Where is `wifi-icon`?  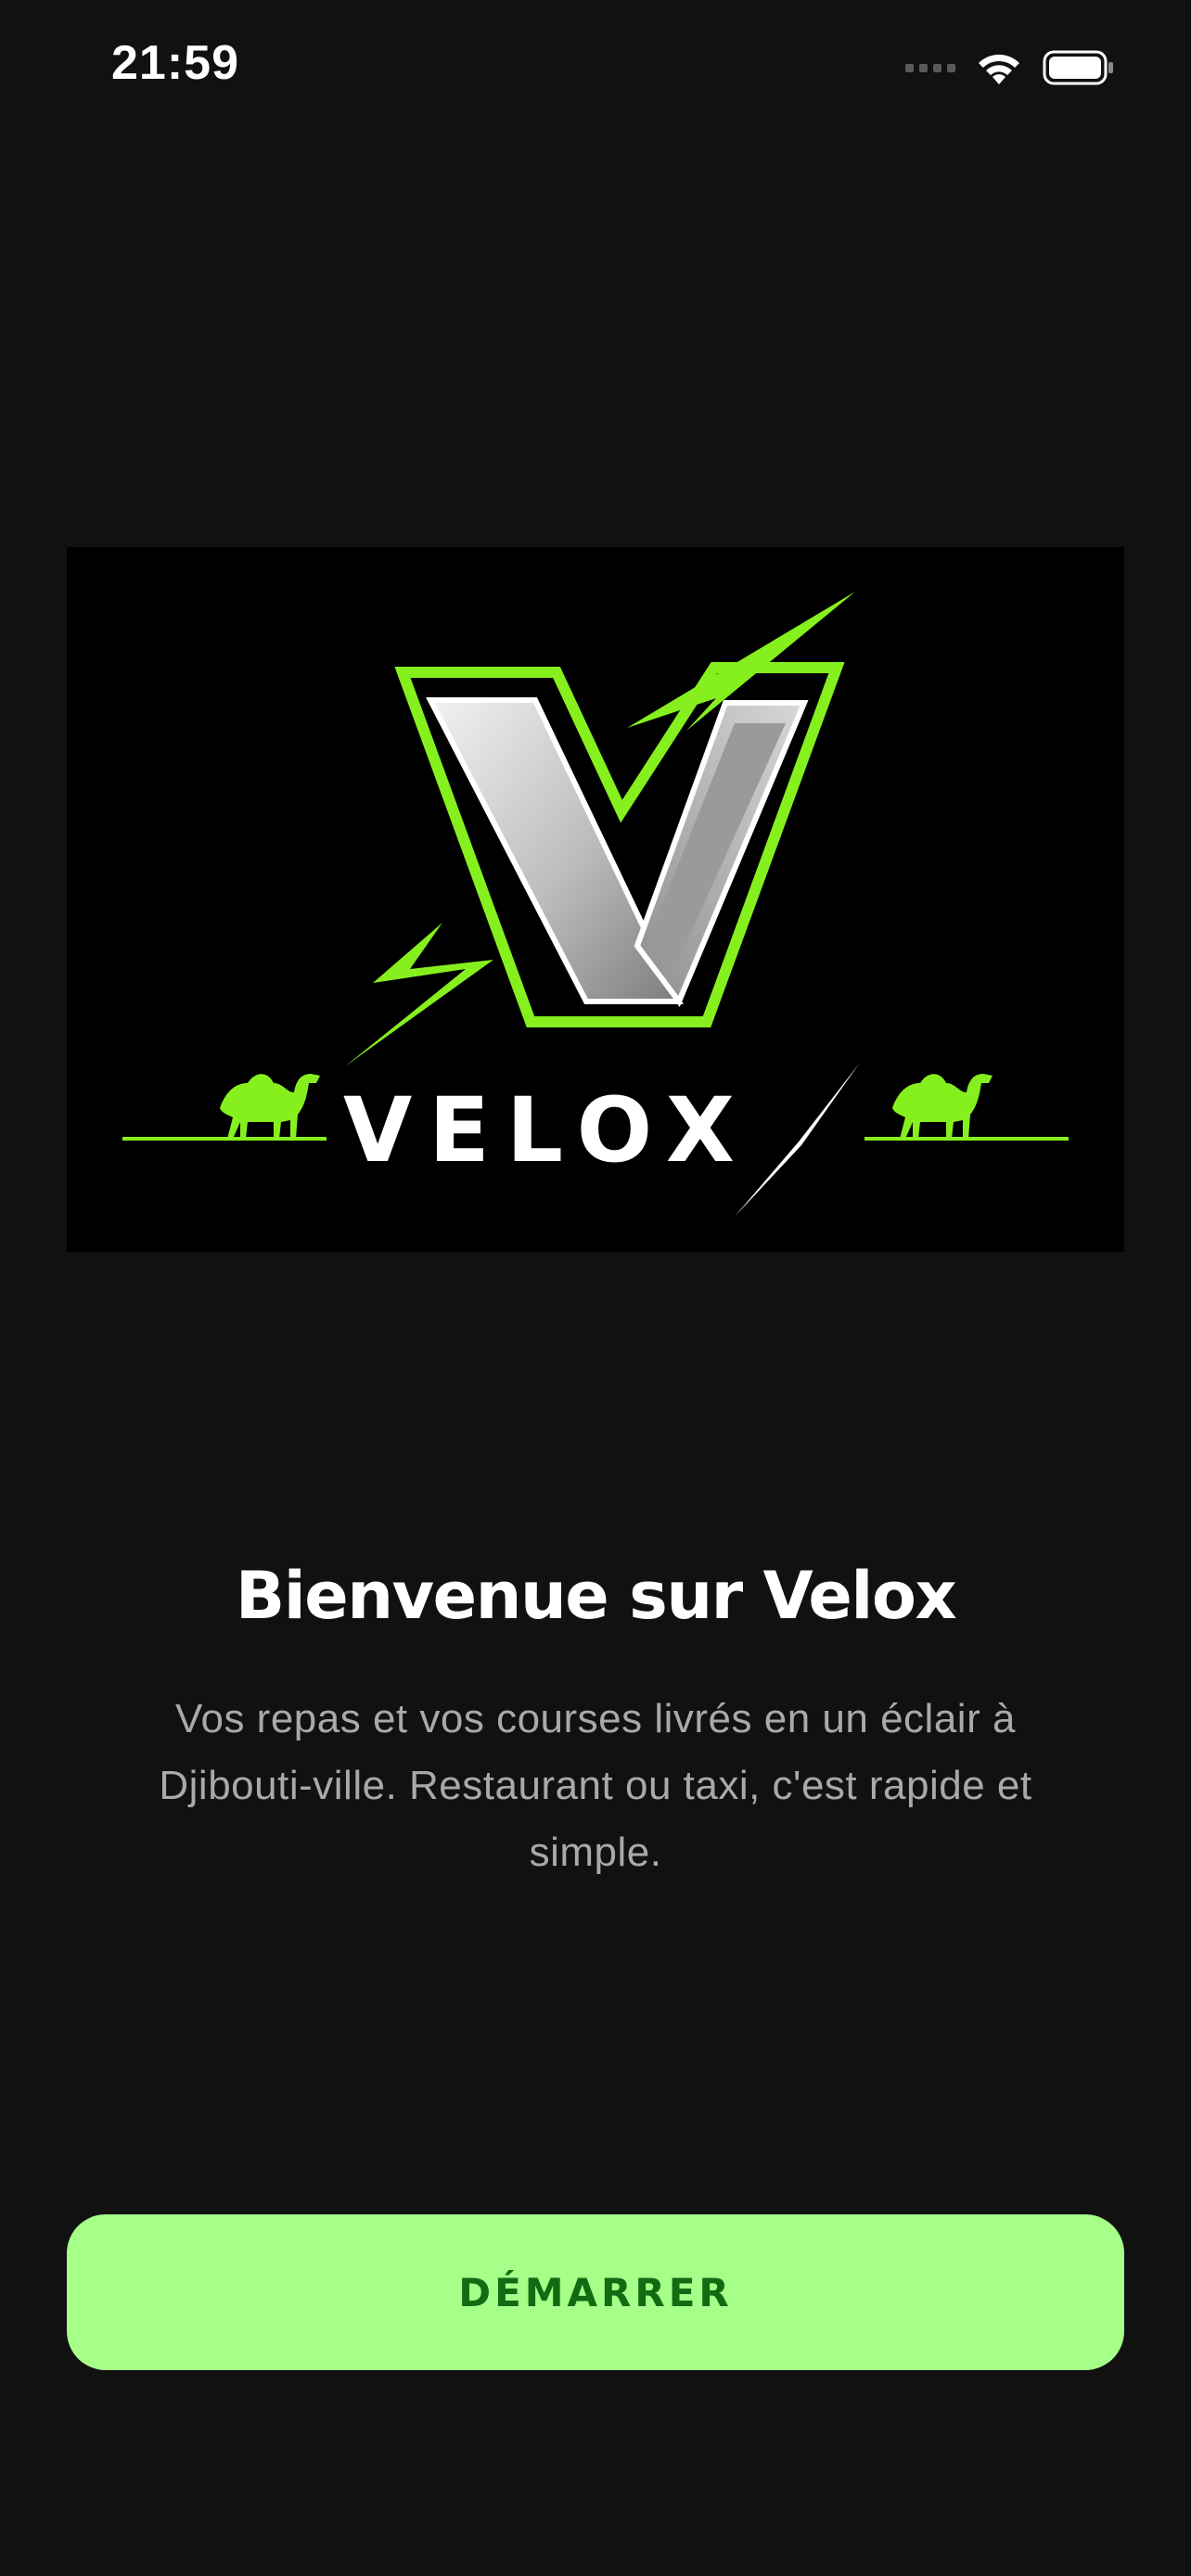
wifi-icon is located at coordinates (999, 69).